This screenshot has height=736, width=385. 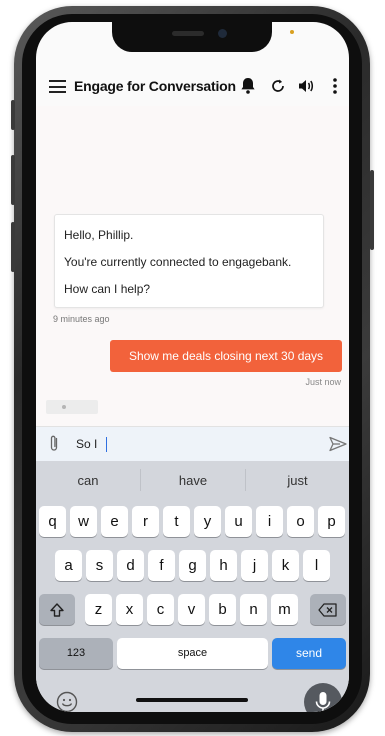 I want to click on key-t: t, so click(x=176, y=521).